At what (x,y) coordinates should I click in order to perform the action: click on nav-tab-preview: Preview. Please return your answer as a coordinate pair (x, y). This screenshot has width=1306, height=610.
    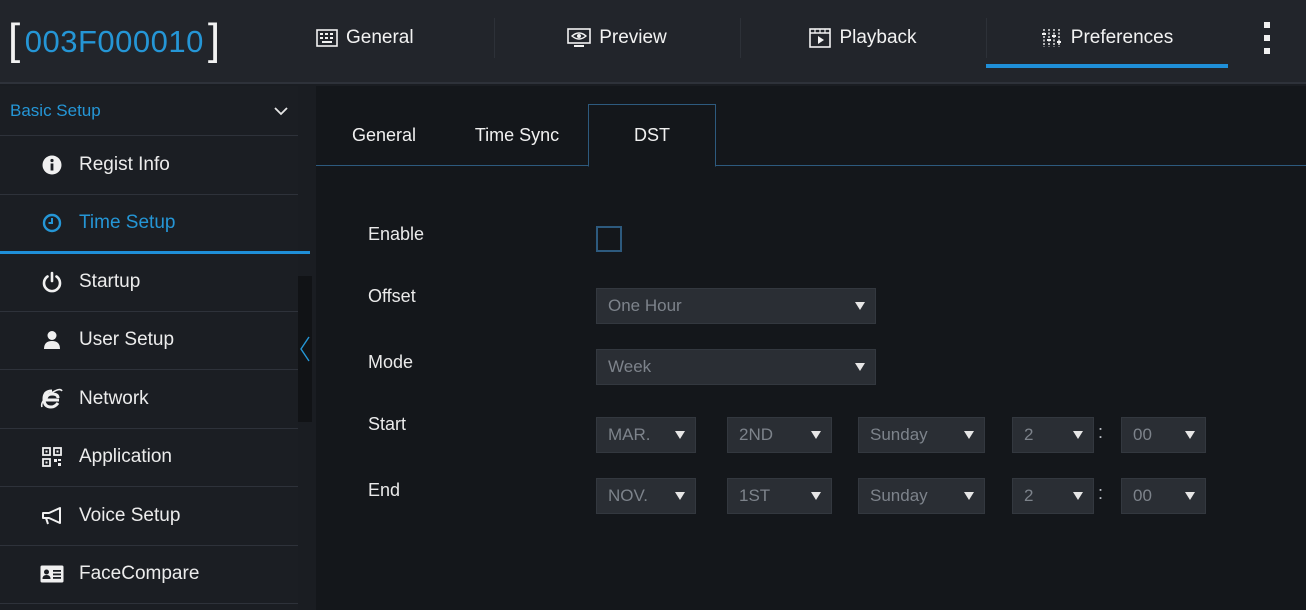
    Looking at the image, I should click on (617, 38).